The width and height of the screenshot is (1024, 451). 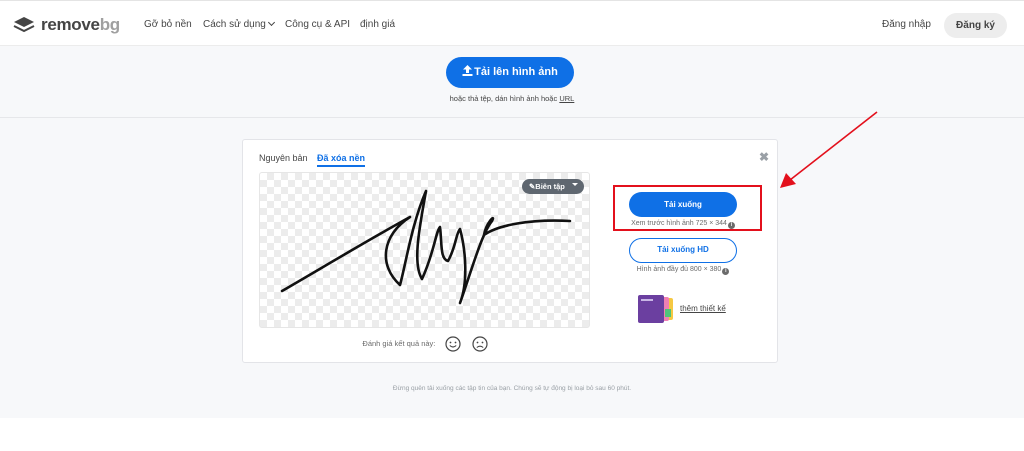 I want to click on edit-button: ✎Biên tập, so click(x=553, y=186).